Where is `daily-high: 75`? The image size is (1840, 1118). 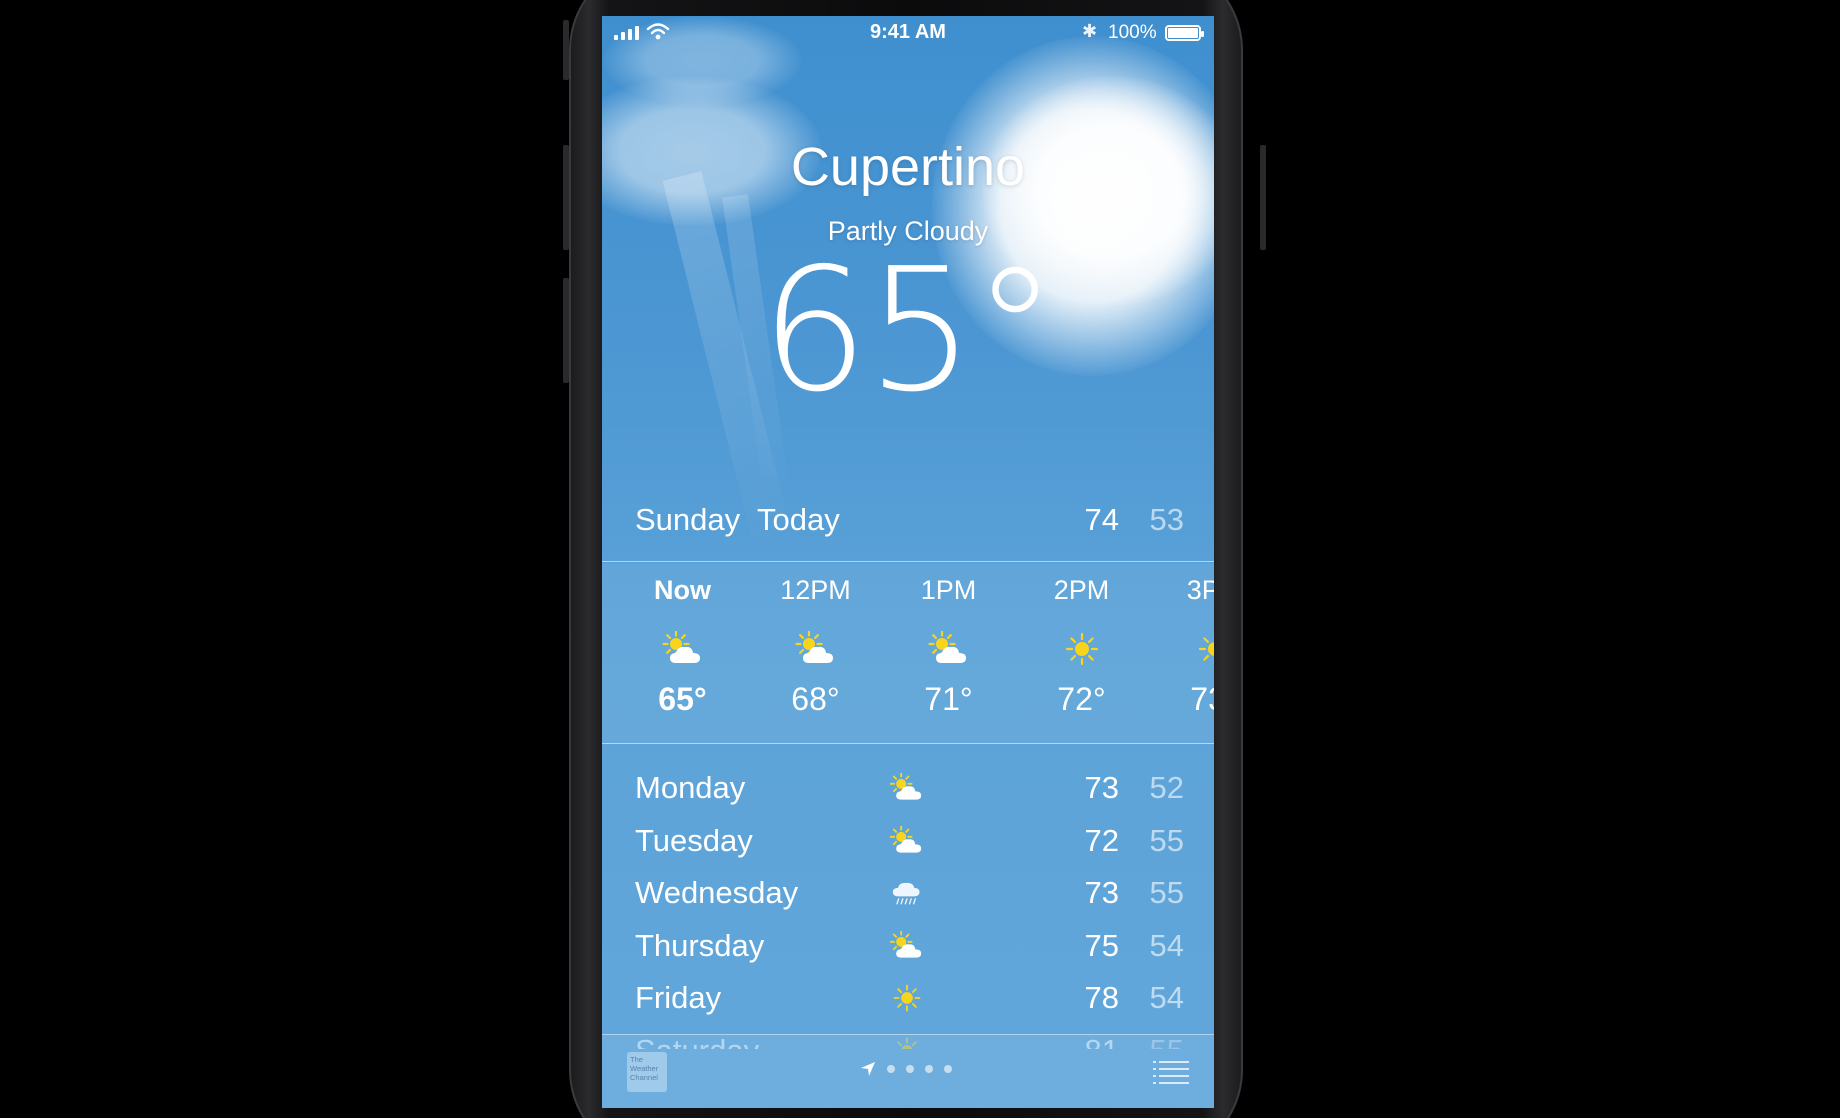 daily-high: 75 is located at coordinates (1101, 945).